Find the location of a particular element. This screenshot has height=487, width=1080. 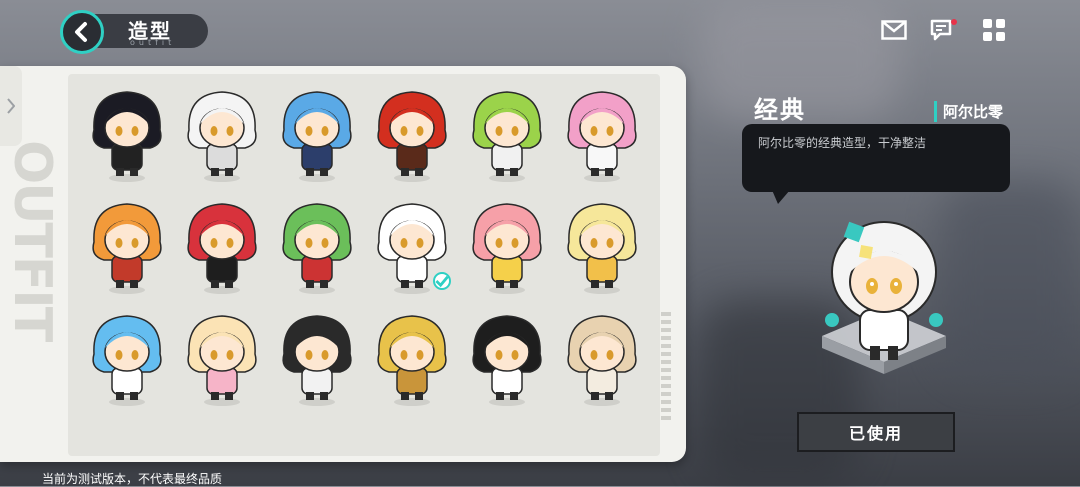

equipped-check-icon is located at coordinates (442, 281).